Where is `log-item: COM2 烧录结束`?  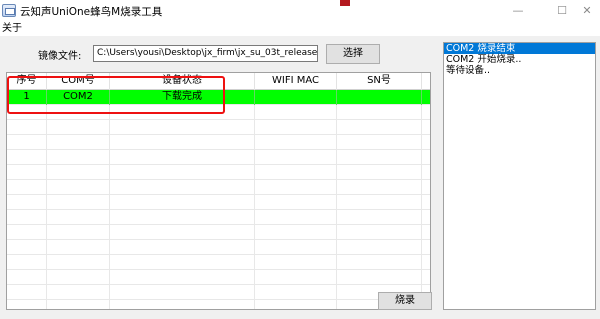
log-item: COM2 烧录结束 is located at coordinates (519, 48).